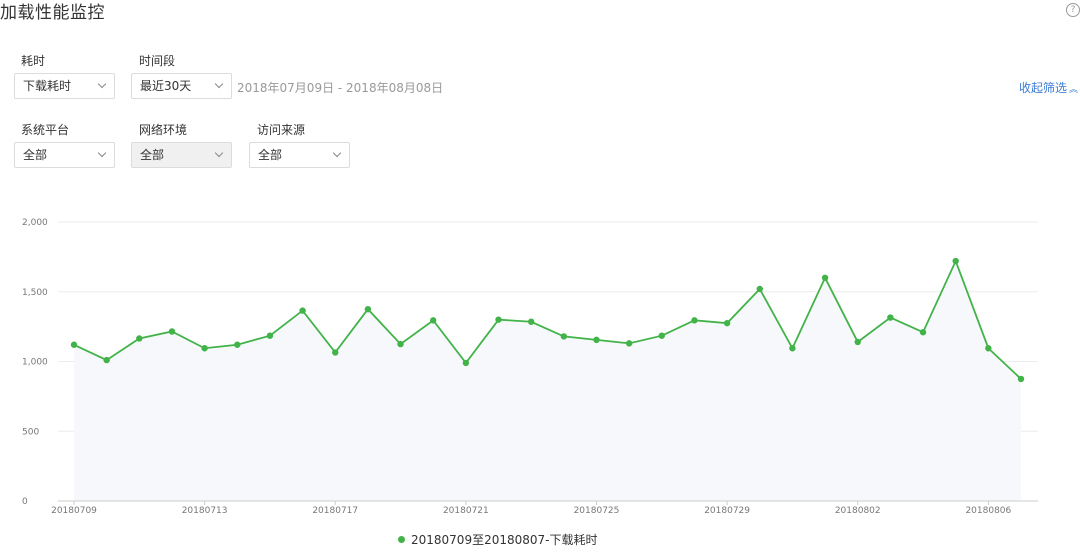 This screenshot has width=1080, height=557. I want to click on question-icon: ?, so click(1073, 10).